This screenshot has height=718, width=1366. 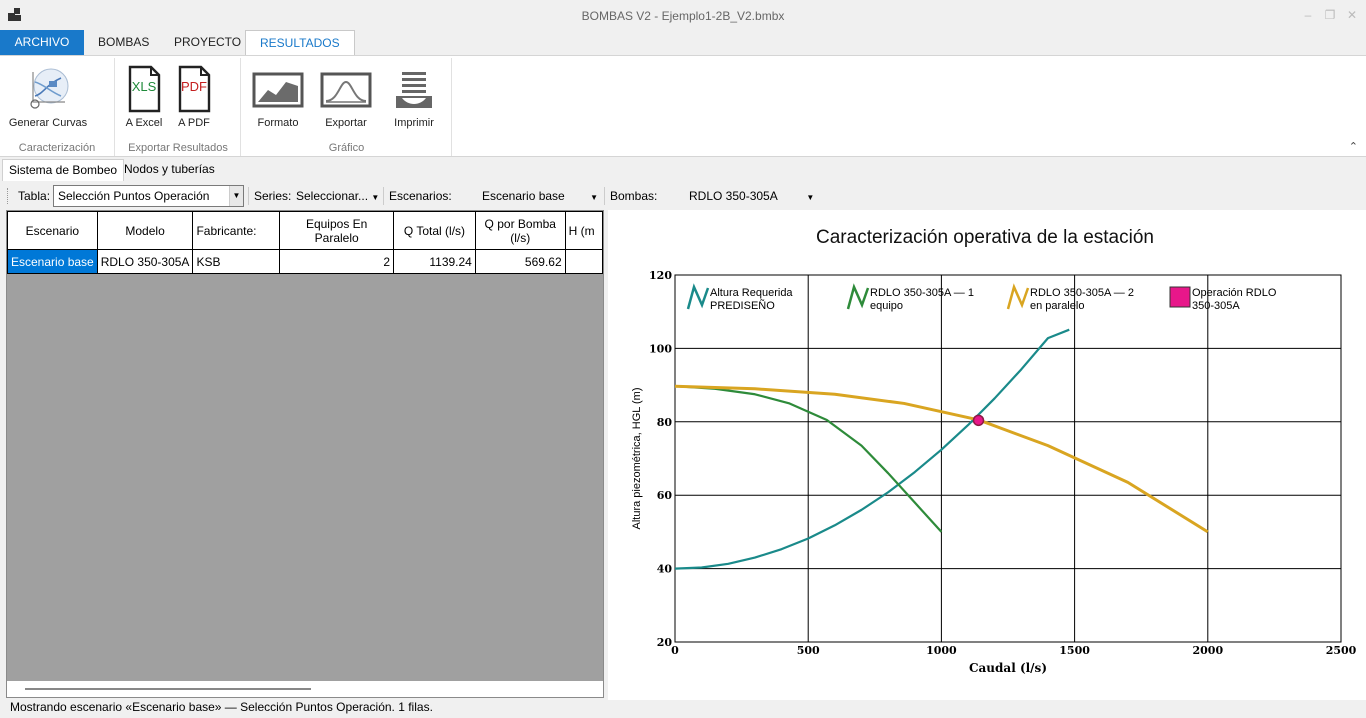 I want to click on table-cell: 1139.24, so click(x=434, y=261).